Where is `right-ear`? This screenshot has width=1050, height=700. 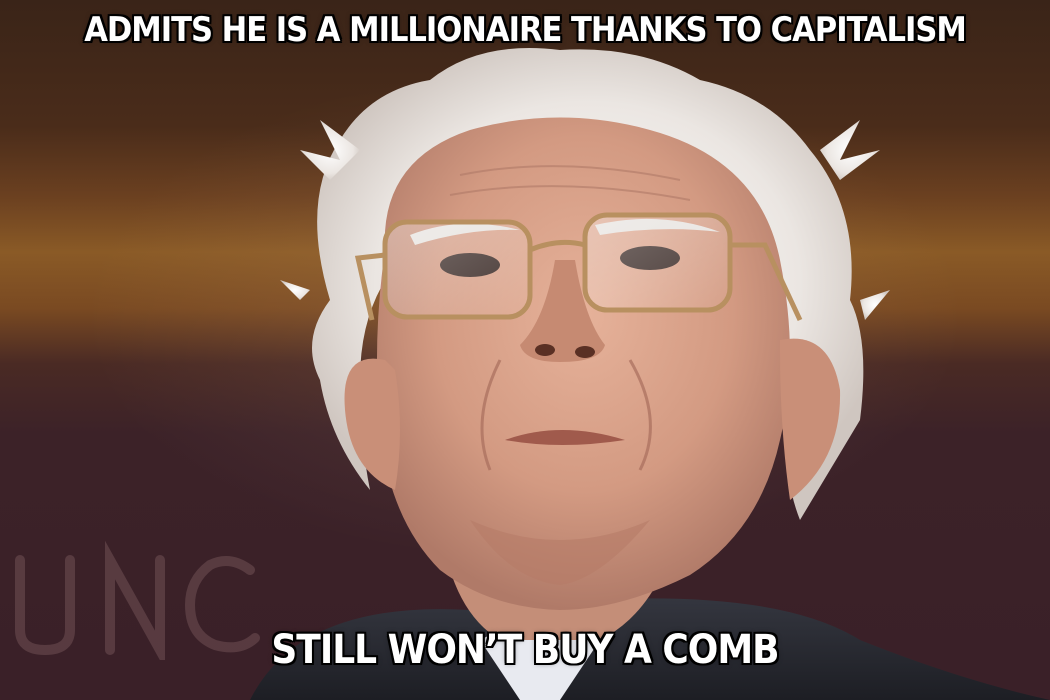 right-ear is located at coordinates (810, 419).